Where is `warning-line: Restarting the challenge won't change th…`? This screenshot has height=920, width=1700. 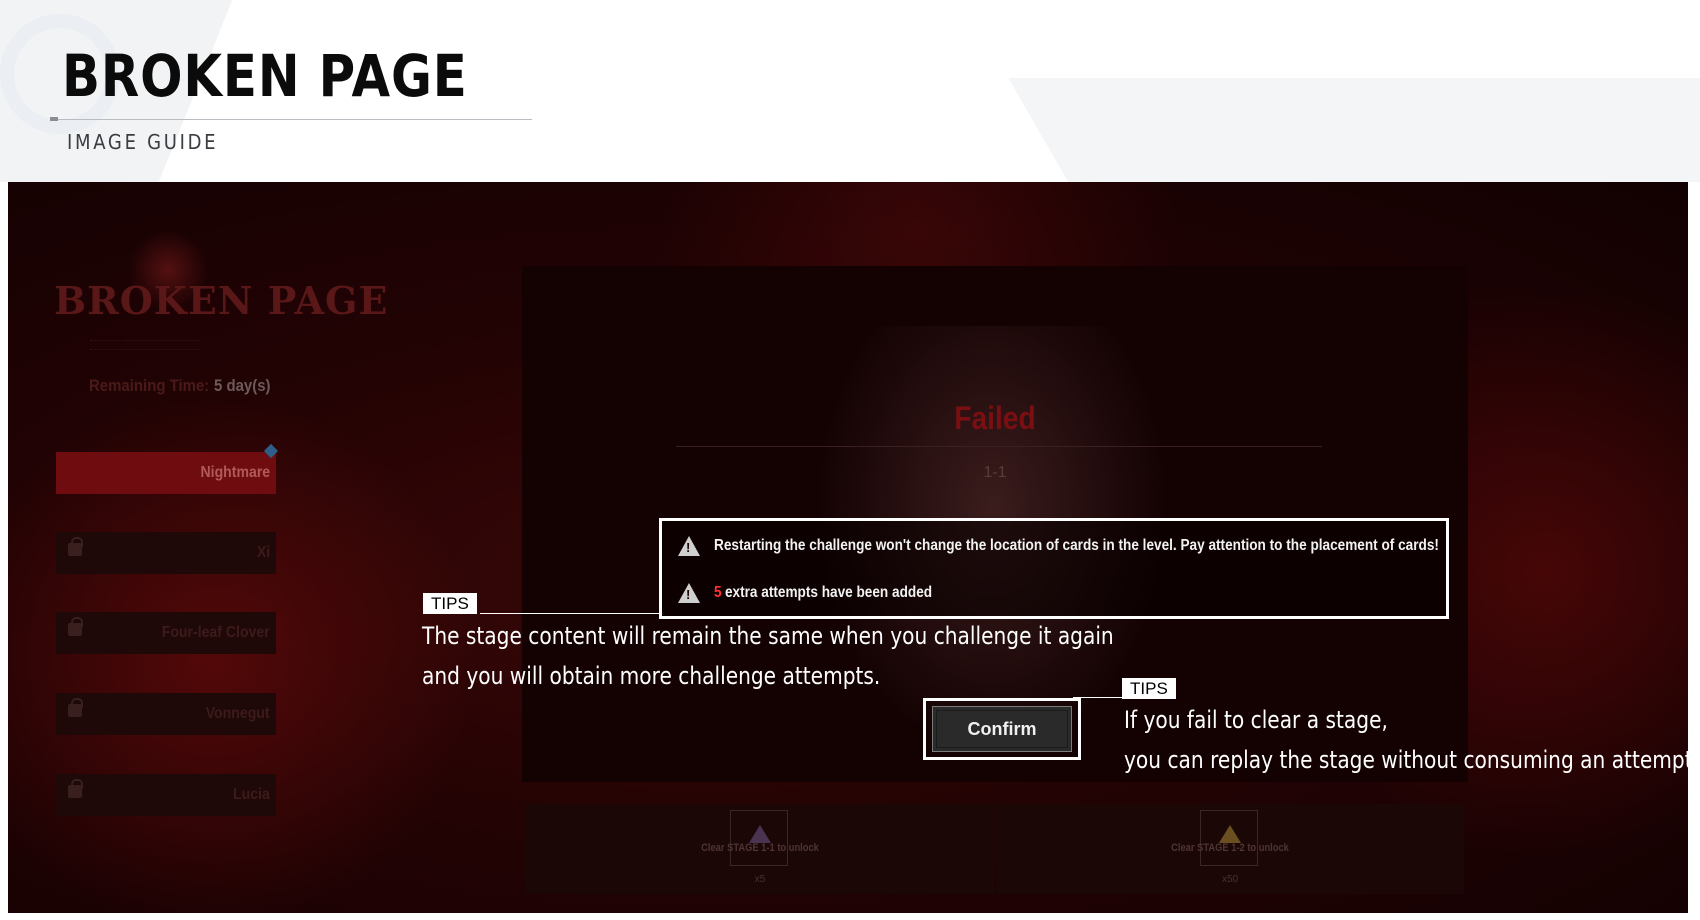 warning-line: Restarting the challenge won't change th… is located at coordinates (1122, 546).